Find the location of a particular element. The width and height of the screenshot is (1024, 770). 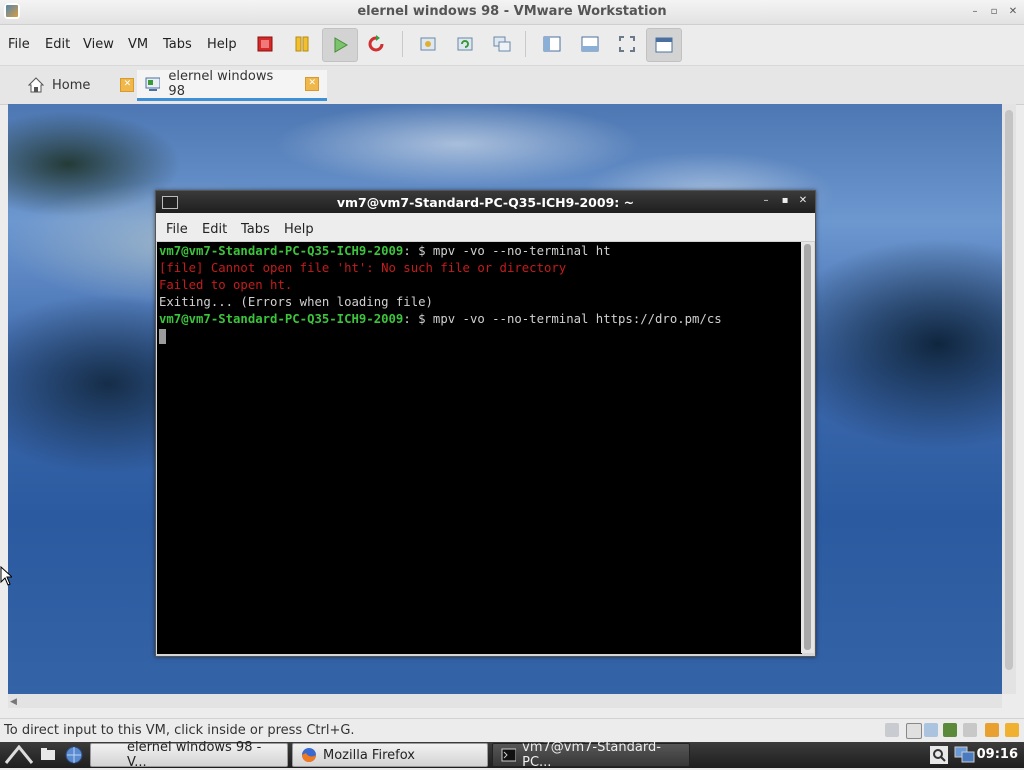

network-tray-icon is located at coordinates (965, 755).